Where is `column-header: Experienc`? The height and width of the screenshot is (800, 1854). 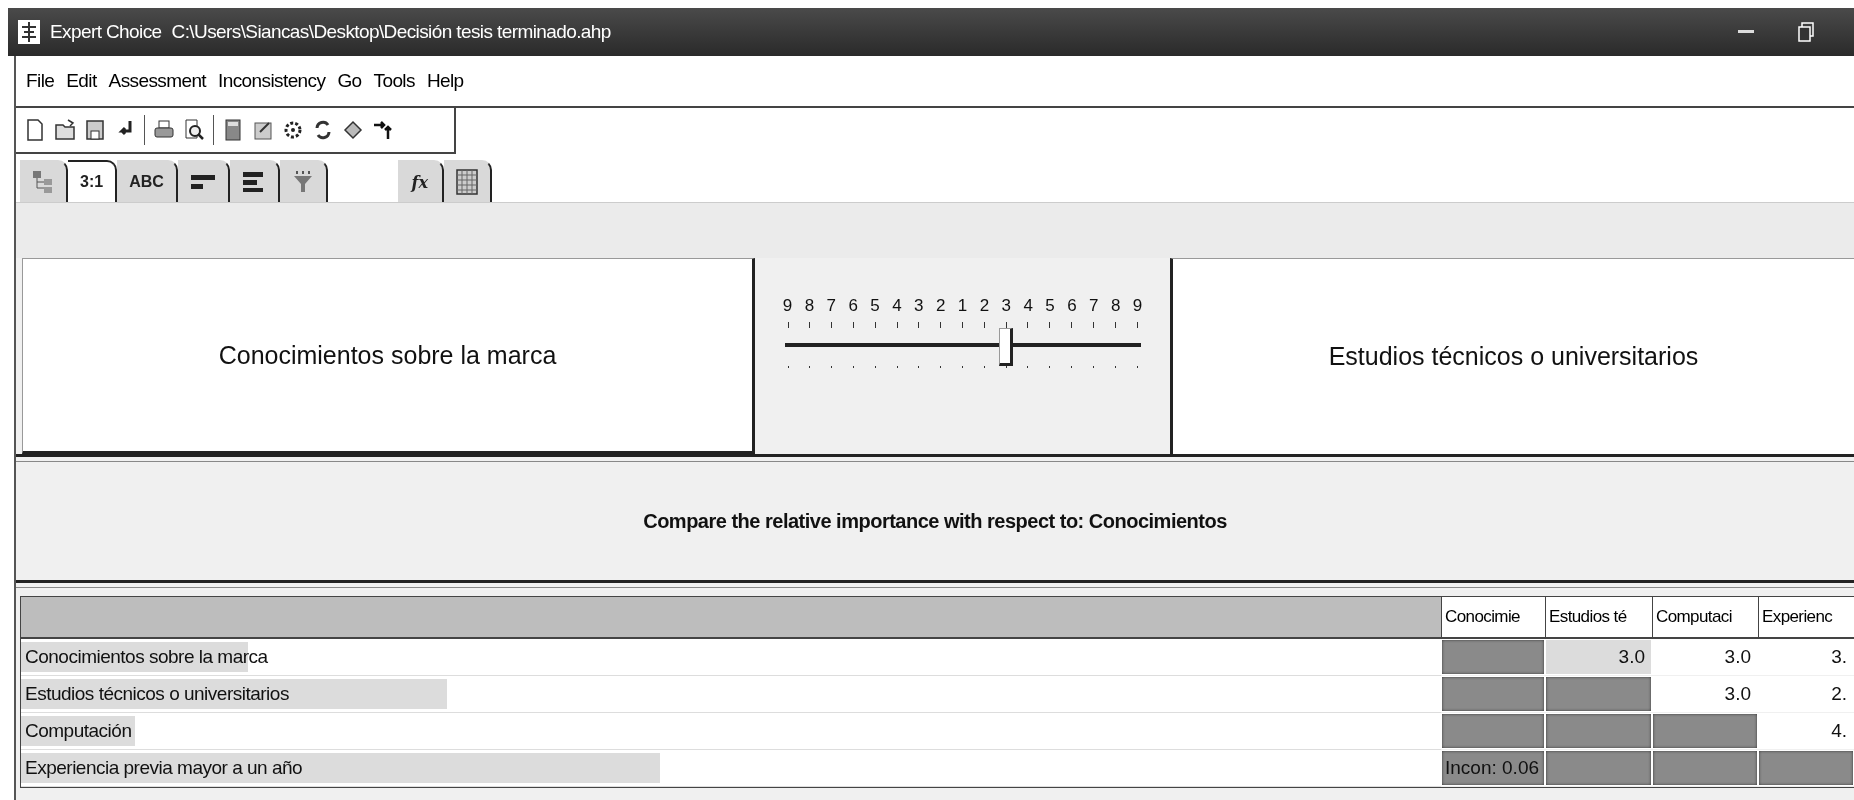 column-header: Experienc is located at coordinates (1806, 618).